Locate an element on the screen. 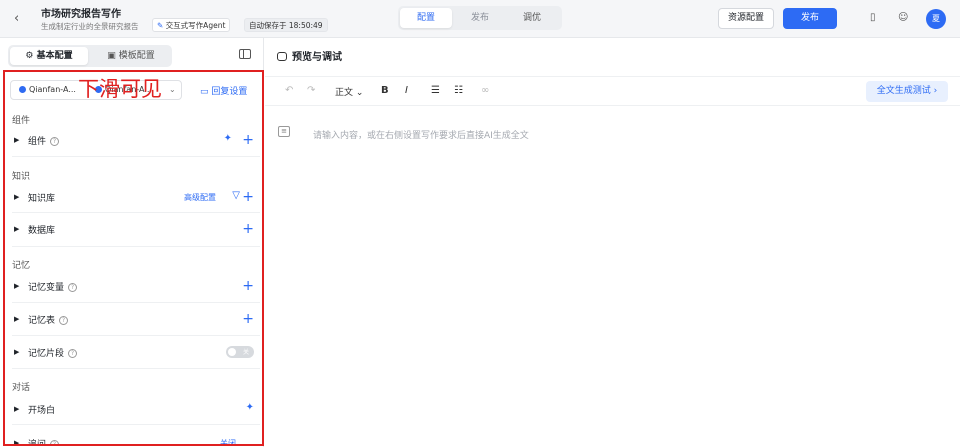 The width and height of the screenshot is (960, 447). agent-chip: ✎ 交互式写作Agent is located at coordinates (191, 25).